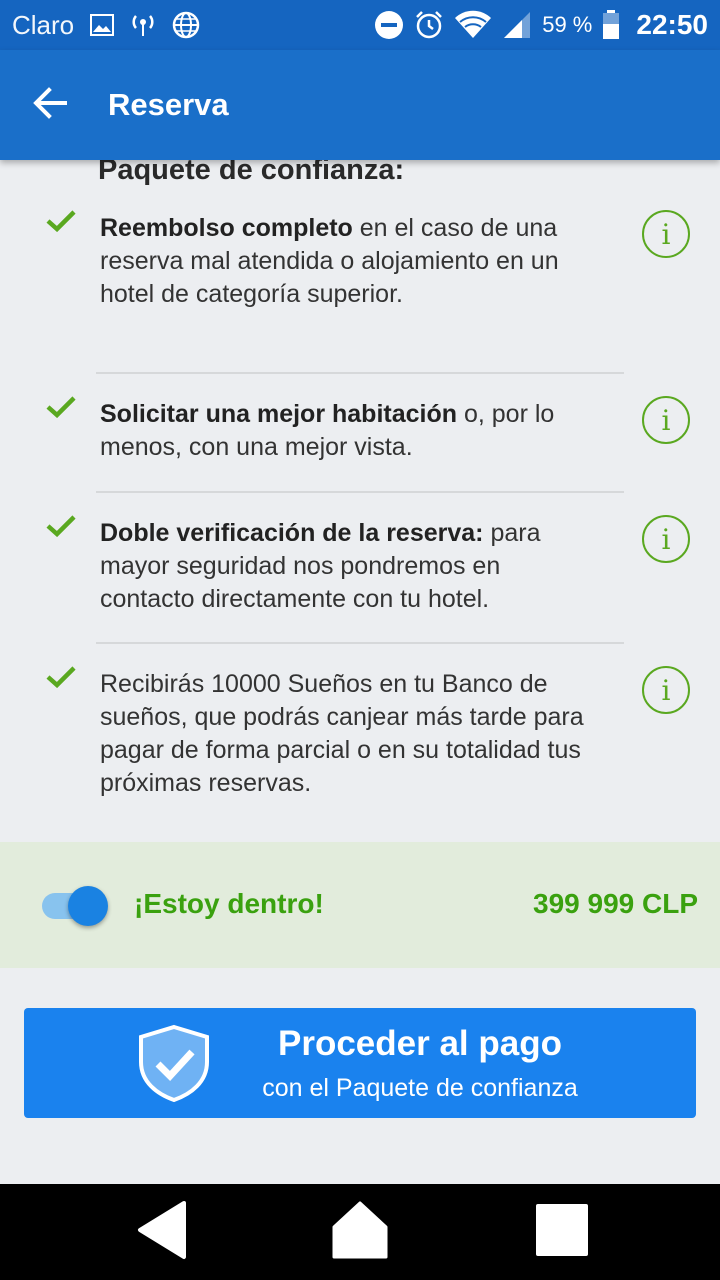  Describe the element at coordinates (174, 1065) in the screenshot. I see `shield-check-icon` at that location.